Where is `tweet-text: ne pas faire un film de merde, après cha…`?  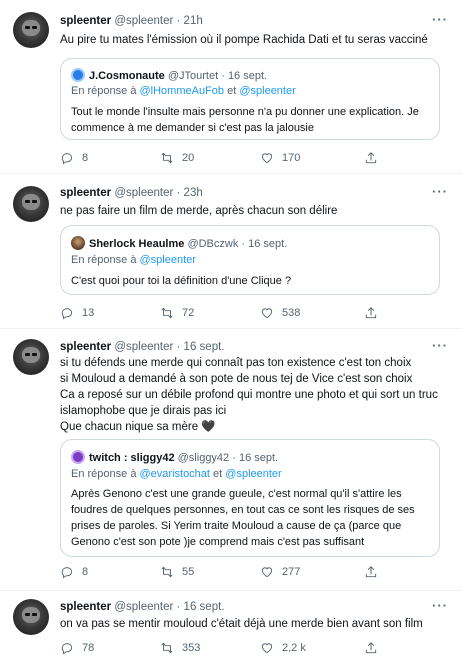 tweet-text: ne pas faire un film de merde, après cha… is located at coordinates (199, 211).